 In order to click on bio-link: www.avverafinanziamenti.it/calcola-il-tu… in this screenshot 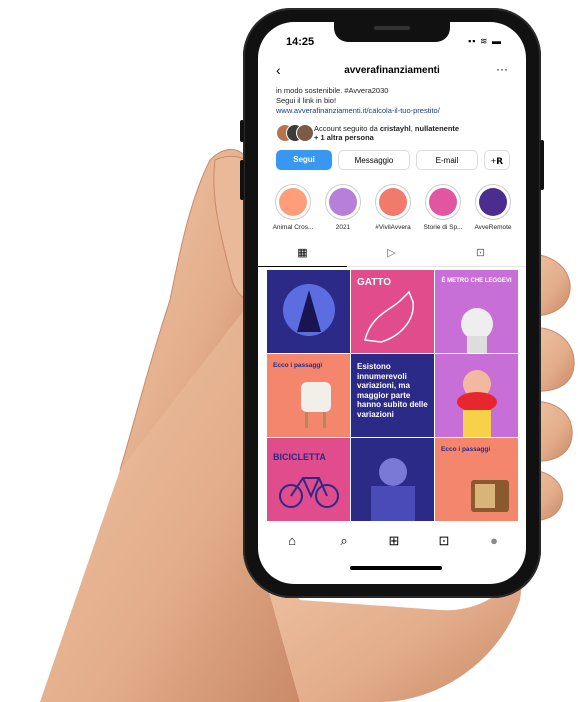, I will do `click(396, 111)`.